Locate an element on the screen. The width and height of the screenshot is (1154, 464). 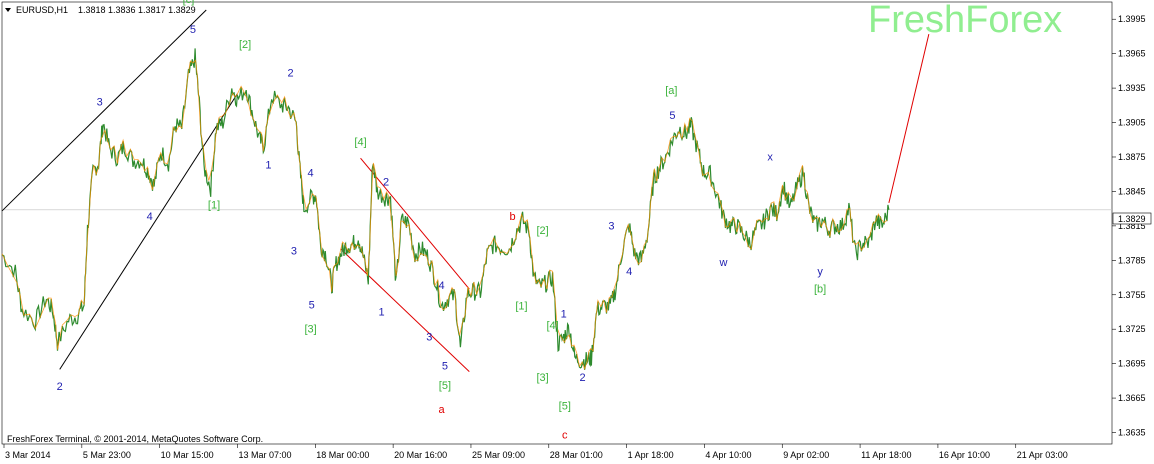
x-tick-label: 11 Apr 18:00 is located at coordinates (886, 455).